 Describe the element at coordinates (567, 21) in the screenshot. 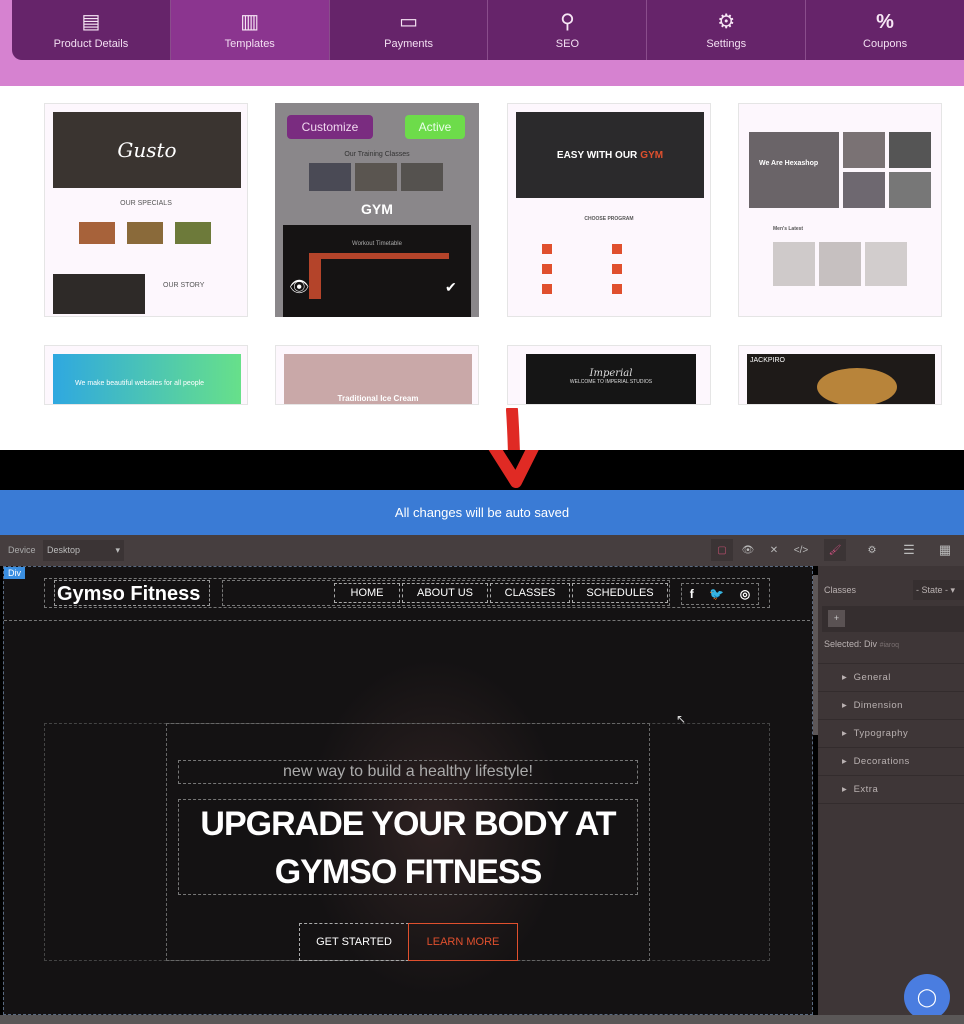

I see `seo-search-icon: ⚲` at that location.